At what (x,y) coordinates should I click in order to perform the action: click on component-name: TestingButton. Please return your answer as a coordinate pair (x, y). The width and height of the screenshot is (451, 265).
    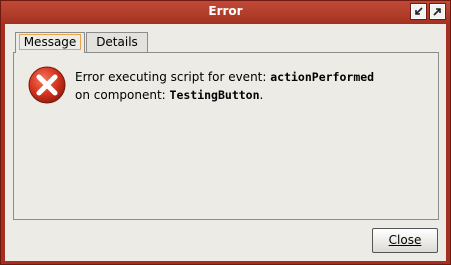
    Looking at the image, I should click on (214, 95).